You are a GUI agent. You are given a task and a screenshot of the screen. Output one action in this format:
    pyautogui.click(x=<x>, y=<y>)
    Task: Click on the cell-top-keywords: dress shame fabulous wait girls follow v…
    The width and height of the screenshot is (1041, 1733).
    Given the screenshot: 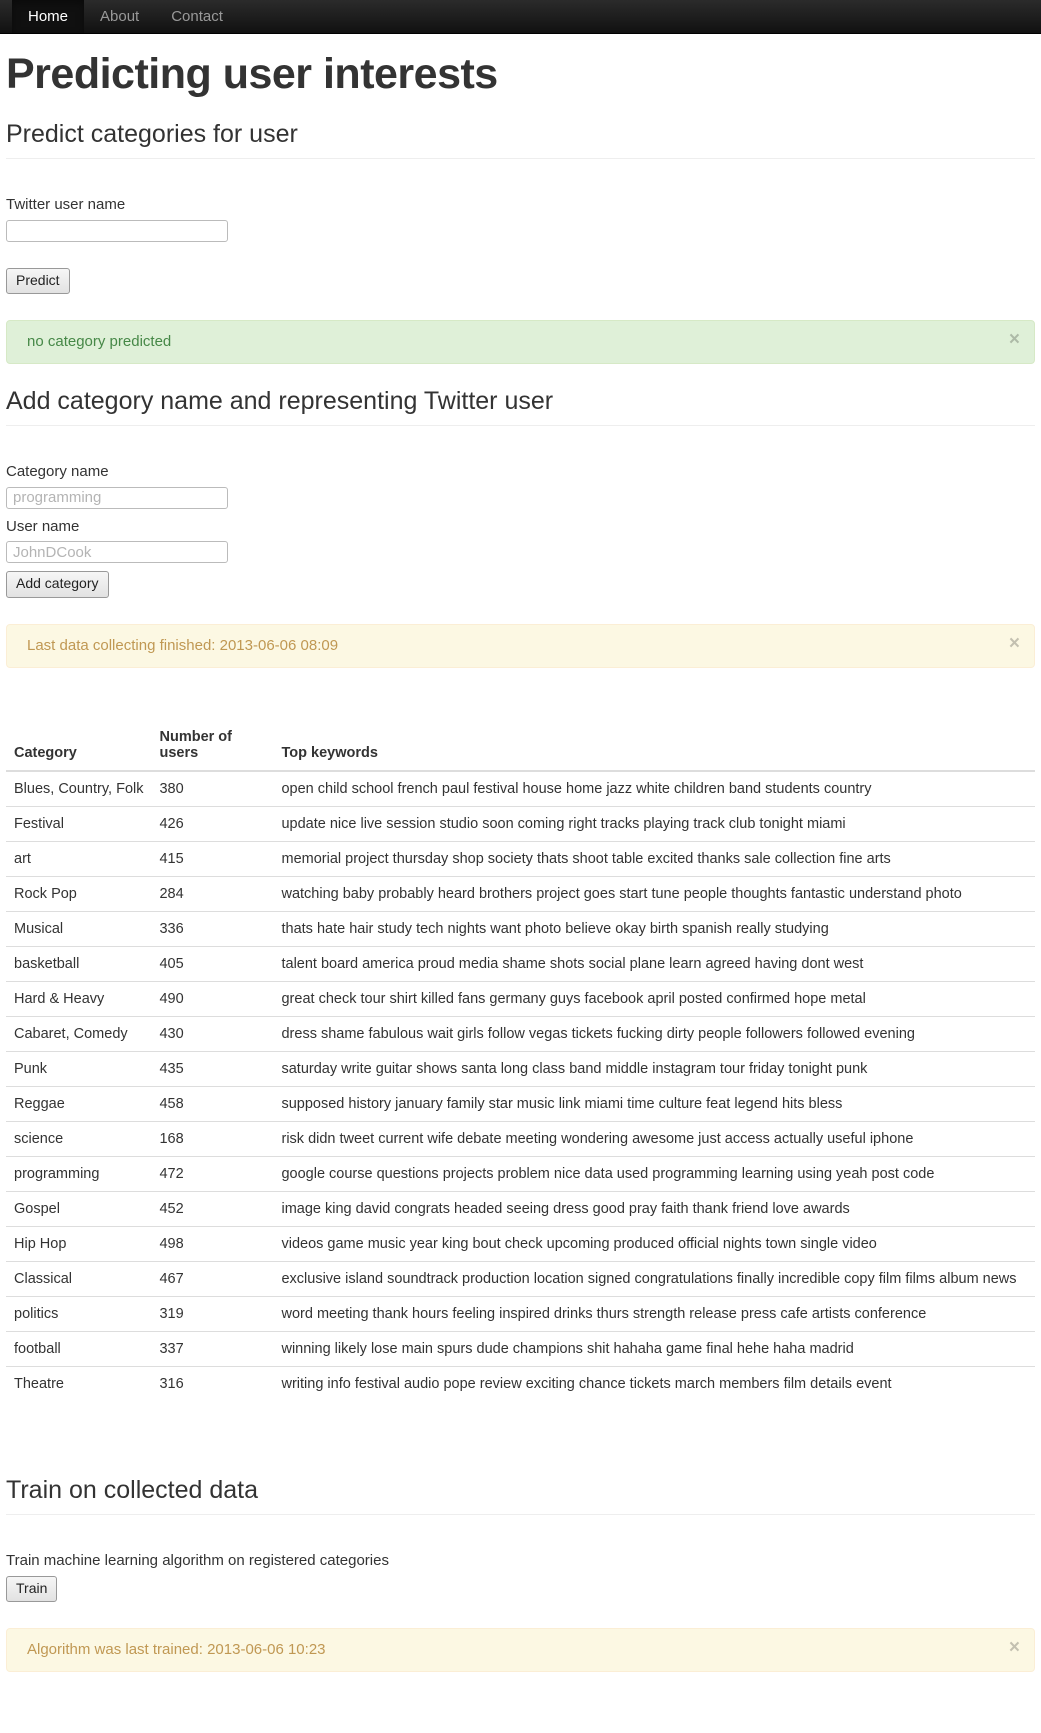 What is the action you would take?
    pyautogui.click(x=654, y=1033)
    